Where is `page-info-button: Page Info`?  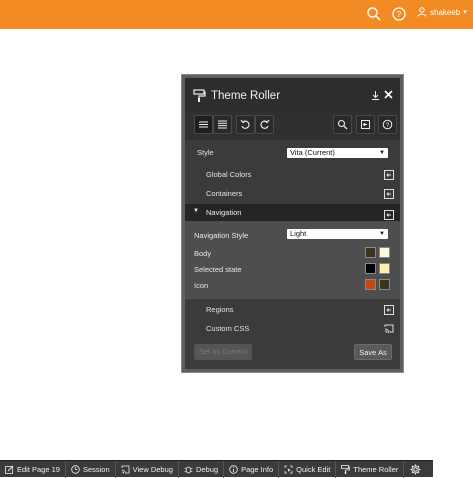 page-info-button: Page Info is located at coordinates (252, 469).